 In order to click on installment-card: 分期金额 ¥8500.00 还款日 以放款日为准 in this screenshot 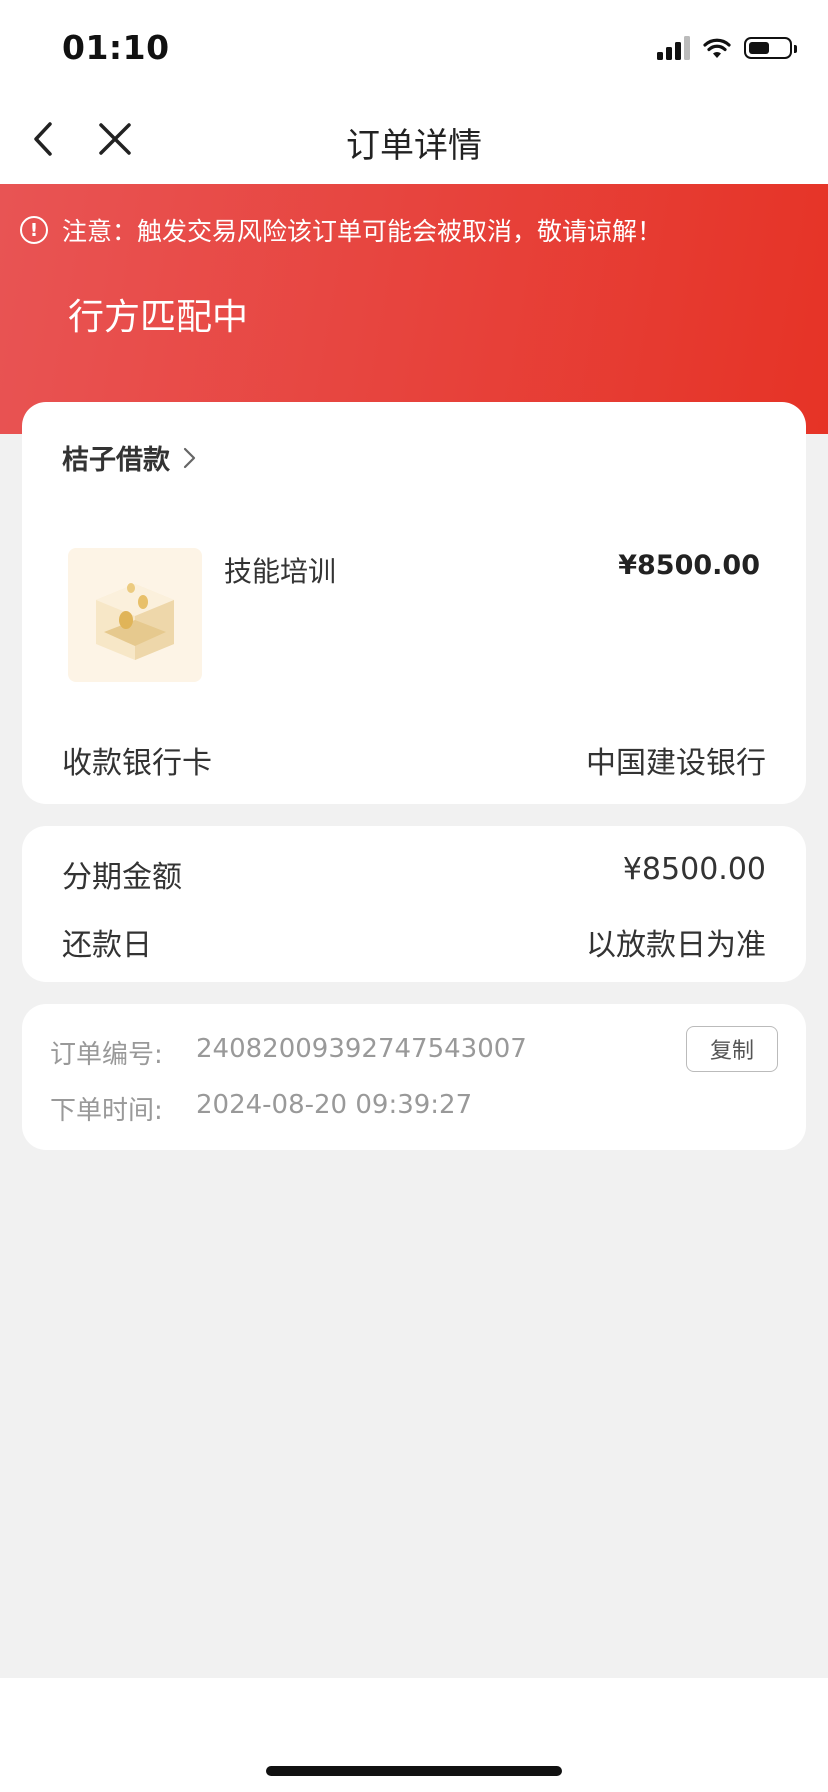, I will do `click(414, 904)`.